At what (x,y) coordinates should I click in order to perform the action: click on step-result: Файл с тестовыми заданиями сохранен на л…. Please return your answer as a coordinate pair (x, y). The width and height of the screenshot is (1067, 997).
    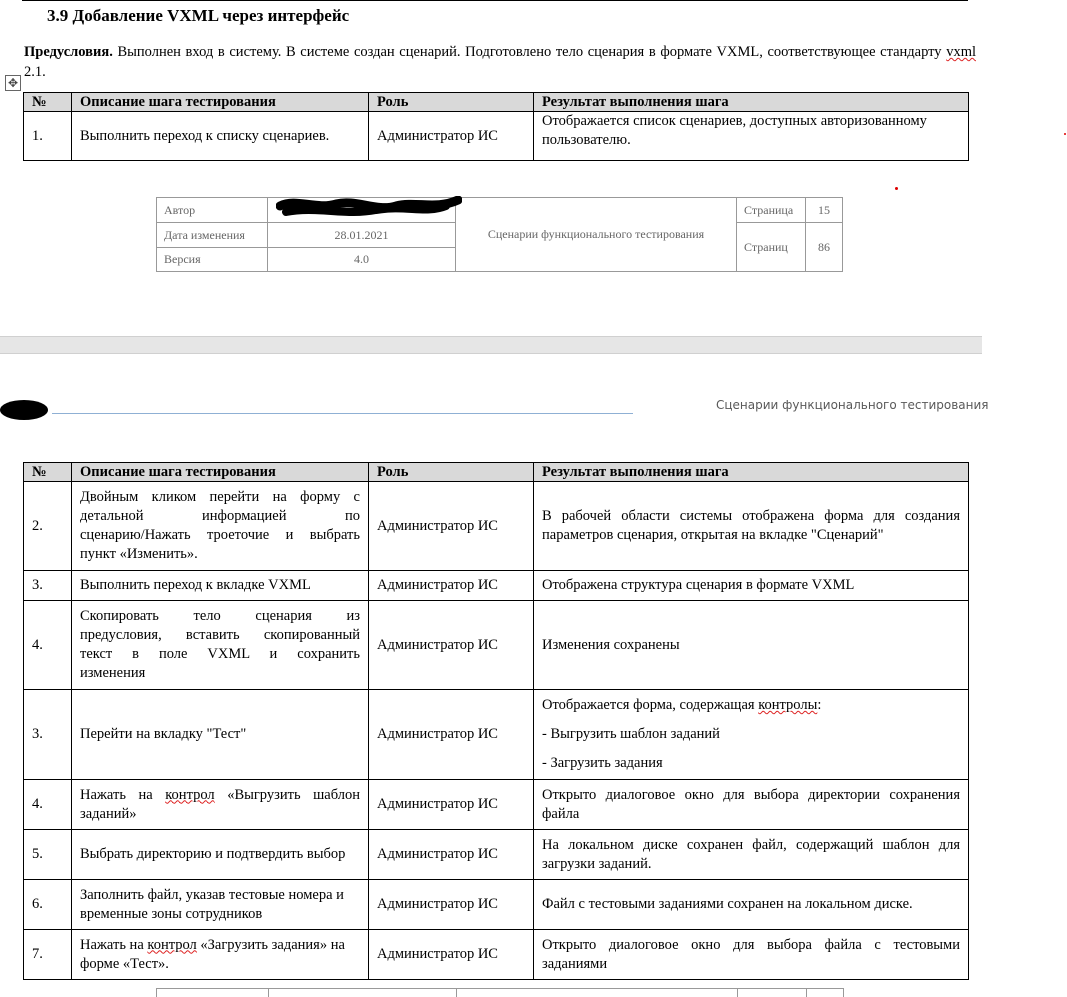
    Looking at the image, I should click on (751, 904).